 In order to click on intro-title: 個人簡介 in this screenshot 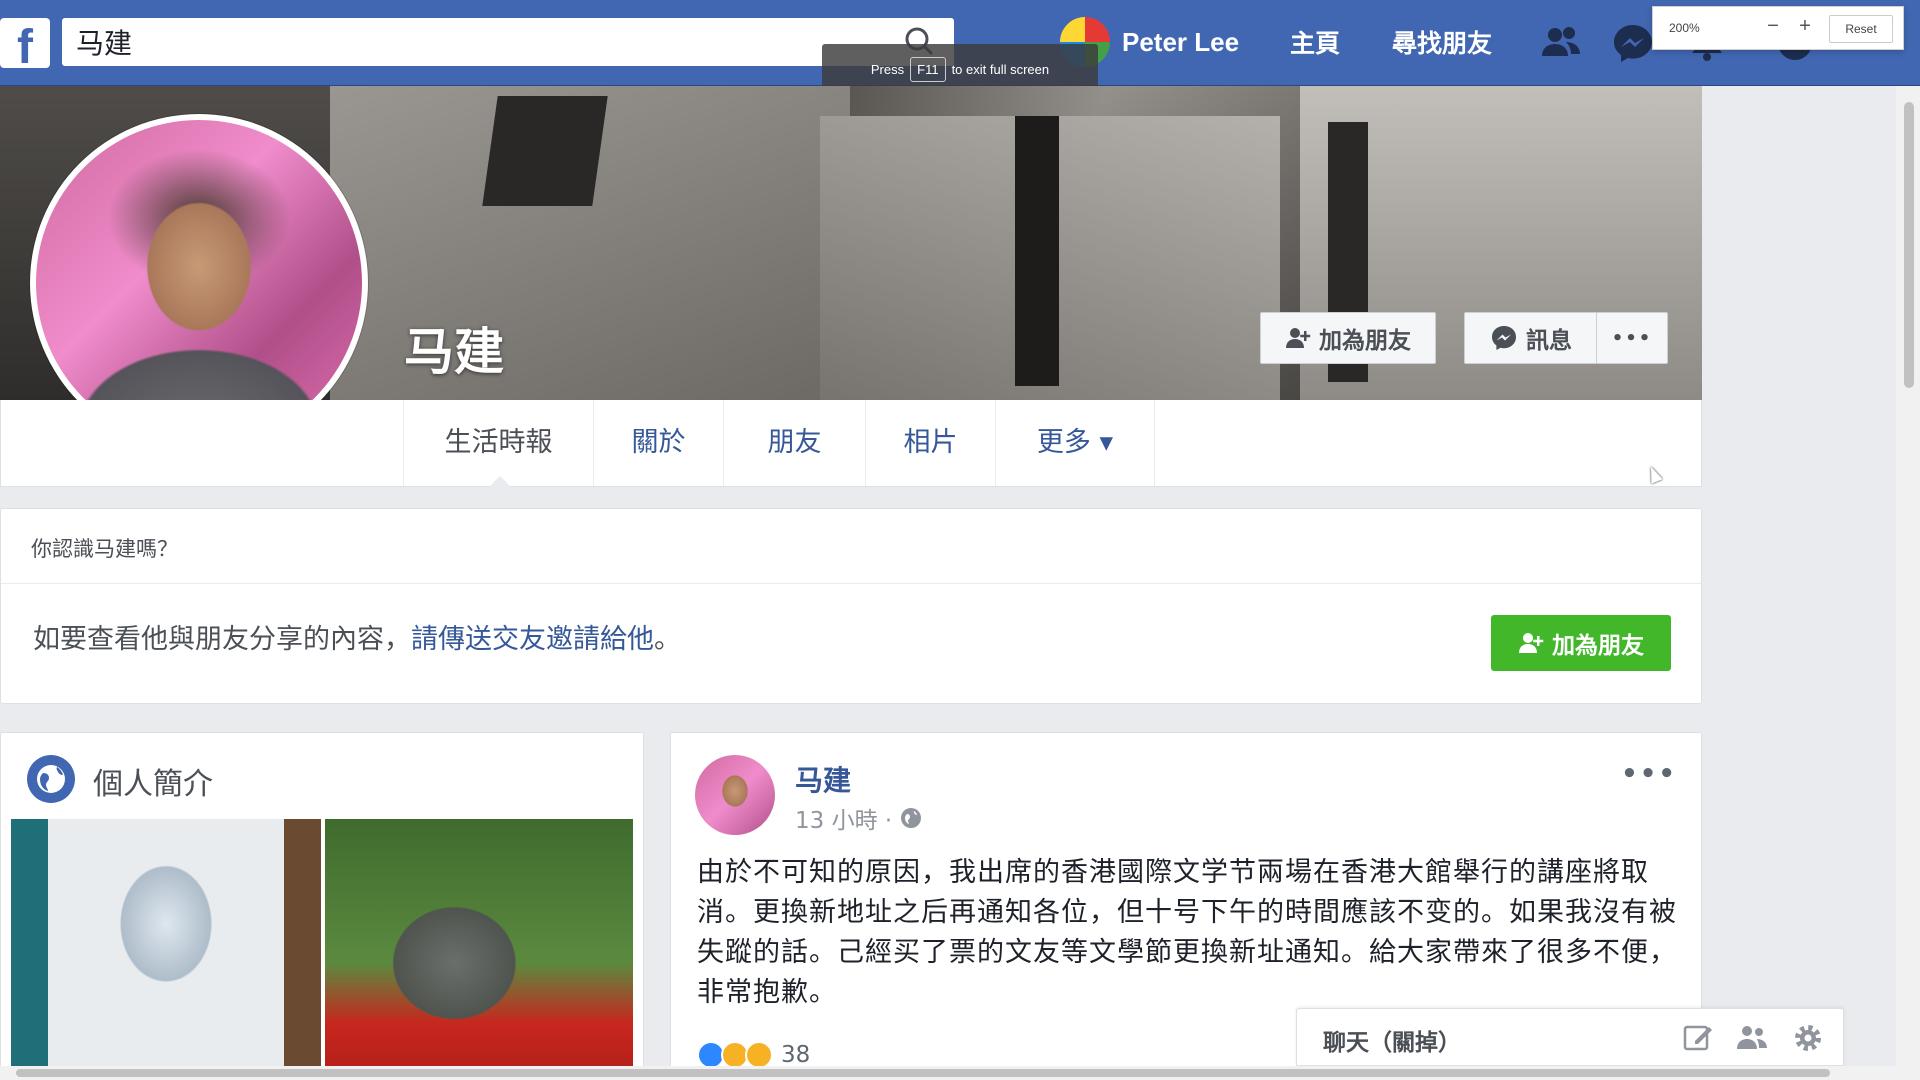, I will do `click(153, 784)`.